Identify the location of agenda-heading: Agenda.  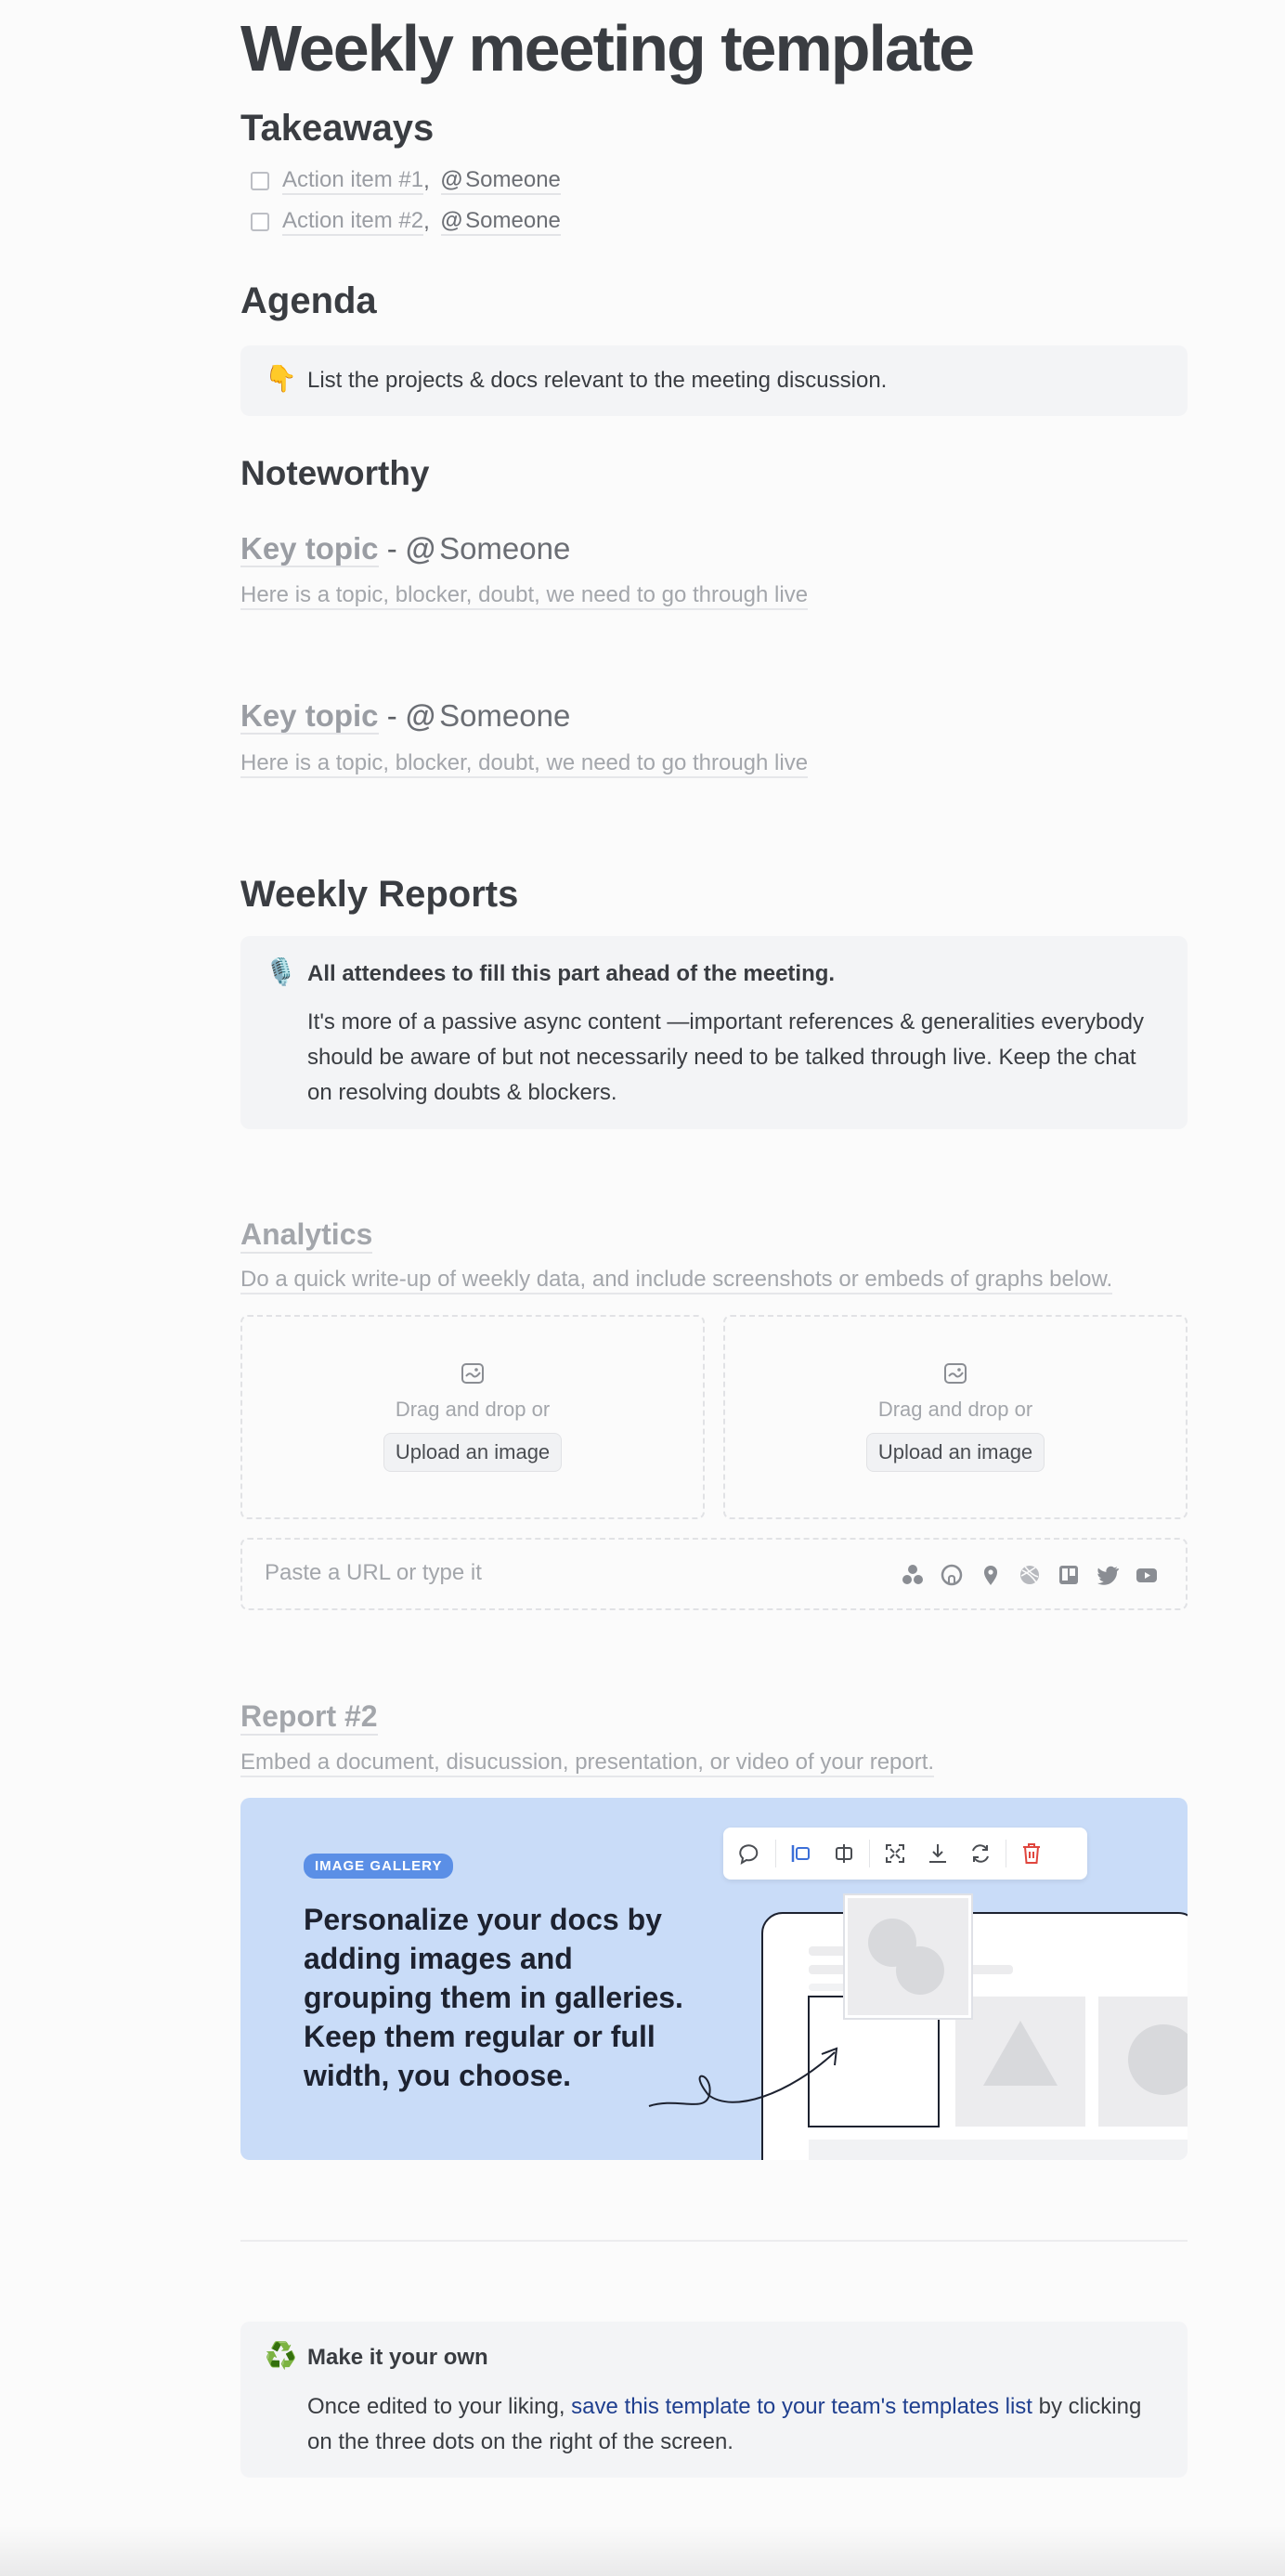
(308, 301).